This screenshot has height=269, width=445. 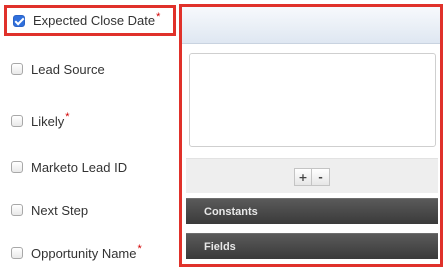 I want to click on fields-section: Fields, so click(x=312, y=246).